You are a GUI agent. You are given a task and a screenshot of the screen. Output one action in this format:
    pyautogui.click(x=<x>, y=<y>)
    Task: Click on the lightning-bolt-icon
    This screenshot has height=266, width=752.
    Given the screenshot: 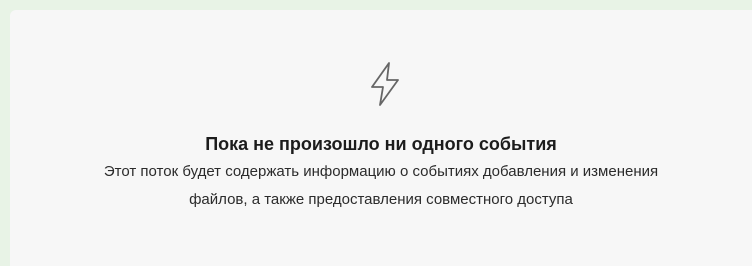 What is the action you would take?
    pyautogui.click(x=385, y=84)
    